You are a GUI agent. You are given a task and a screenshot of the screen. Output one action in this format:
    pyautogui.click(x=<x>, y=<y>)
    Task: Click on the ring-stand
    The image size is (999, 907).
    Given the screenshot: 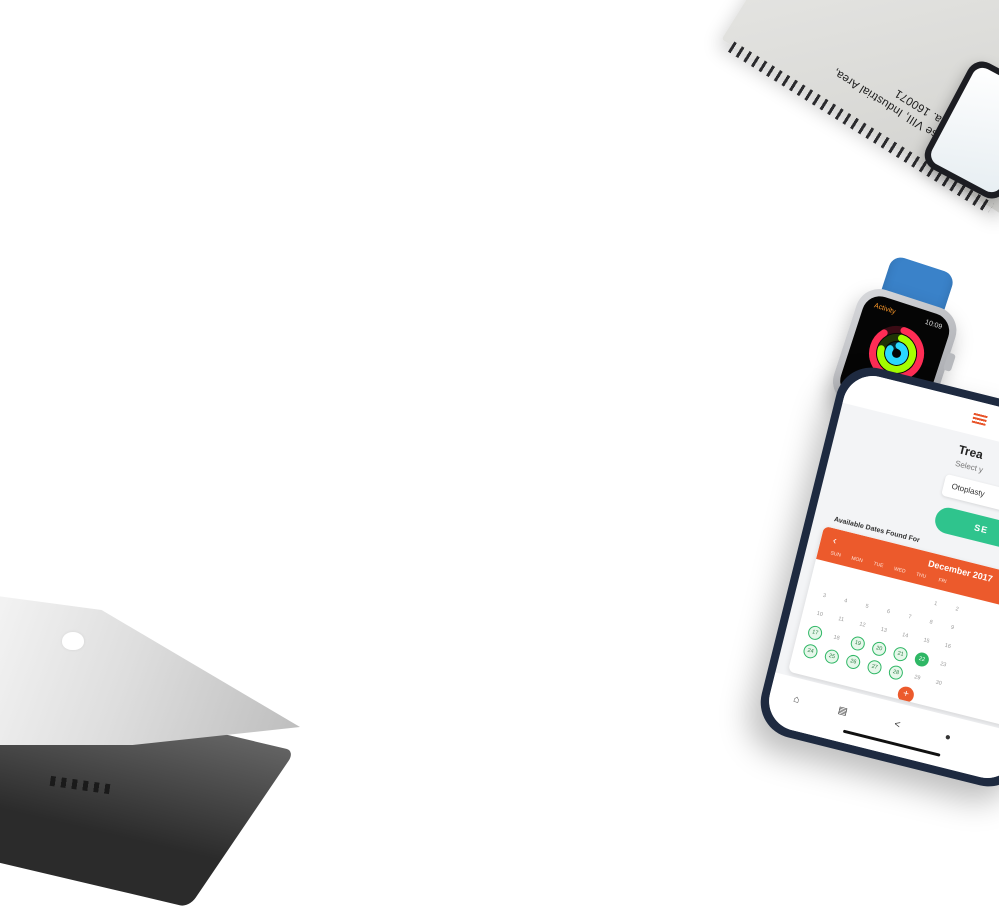 What is the action you would take?
    pyautogui.click(x=897, y=353)
    